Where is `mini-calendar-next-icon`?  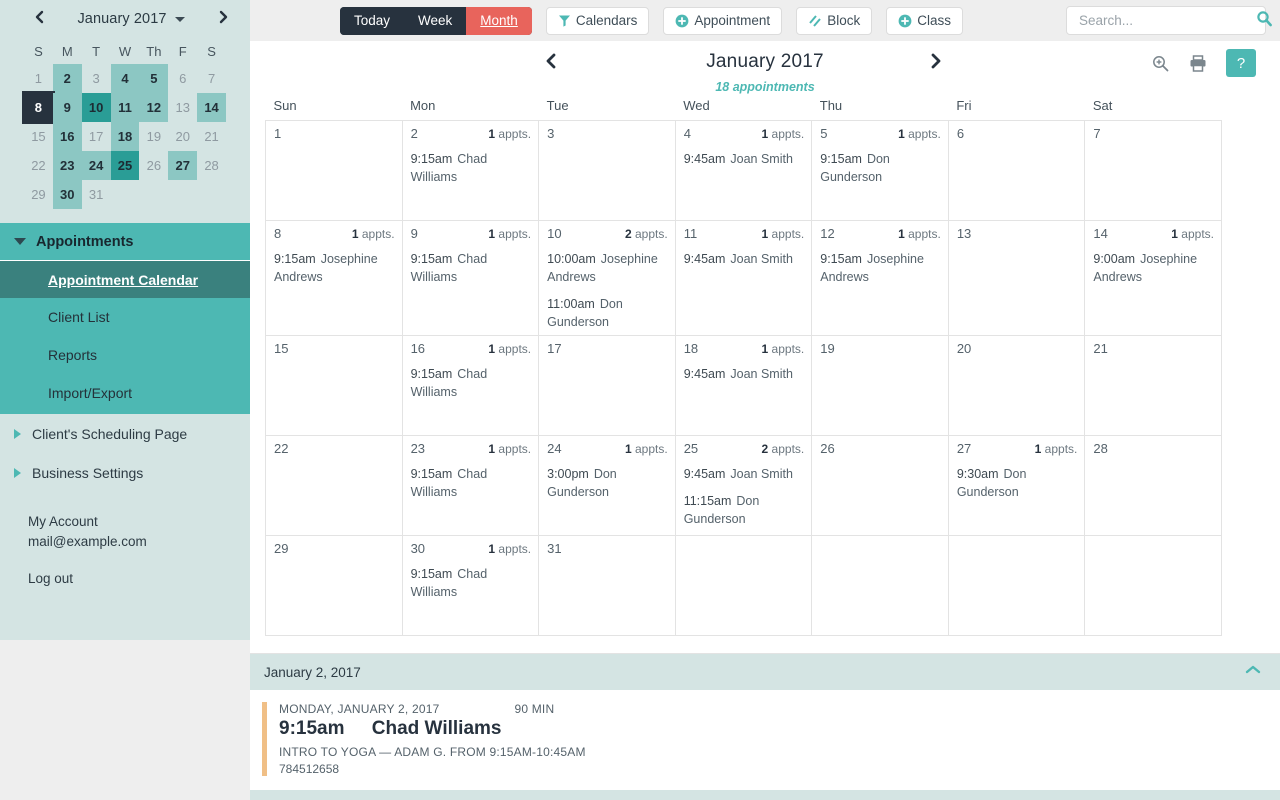
mini-calendar-next-icon is located at coordinates (223, 19).